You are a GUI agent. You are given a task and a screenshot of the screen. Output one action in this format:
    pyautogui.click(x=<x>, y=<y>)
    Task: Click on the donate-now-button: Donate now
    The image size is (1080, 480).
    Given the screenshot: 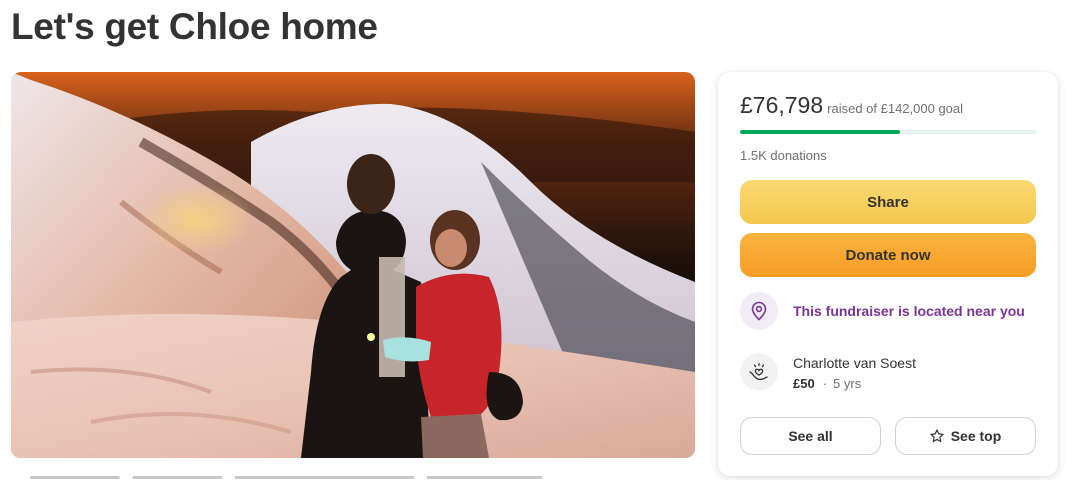 What is the action you would take?
    pyautogui.click(x=888, y=255)
    